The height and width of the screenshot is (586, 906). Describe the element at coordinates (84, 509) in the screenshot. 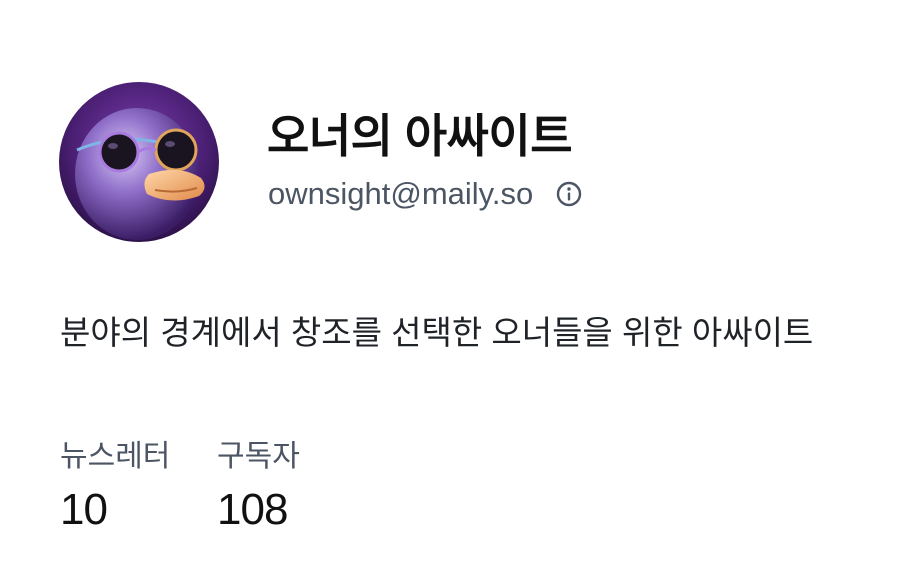

I see `stat-value: 10` at that location.